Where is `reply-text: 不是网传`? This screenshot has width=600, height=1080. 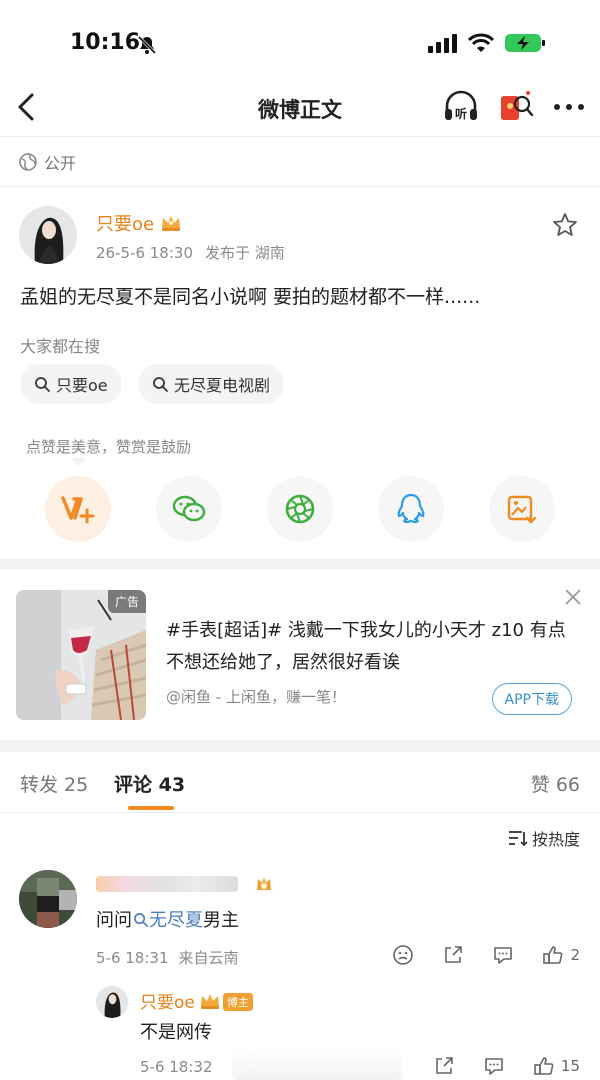 reply-text: 不是网传 is located at coordinates (176, 1032).